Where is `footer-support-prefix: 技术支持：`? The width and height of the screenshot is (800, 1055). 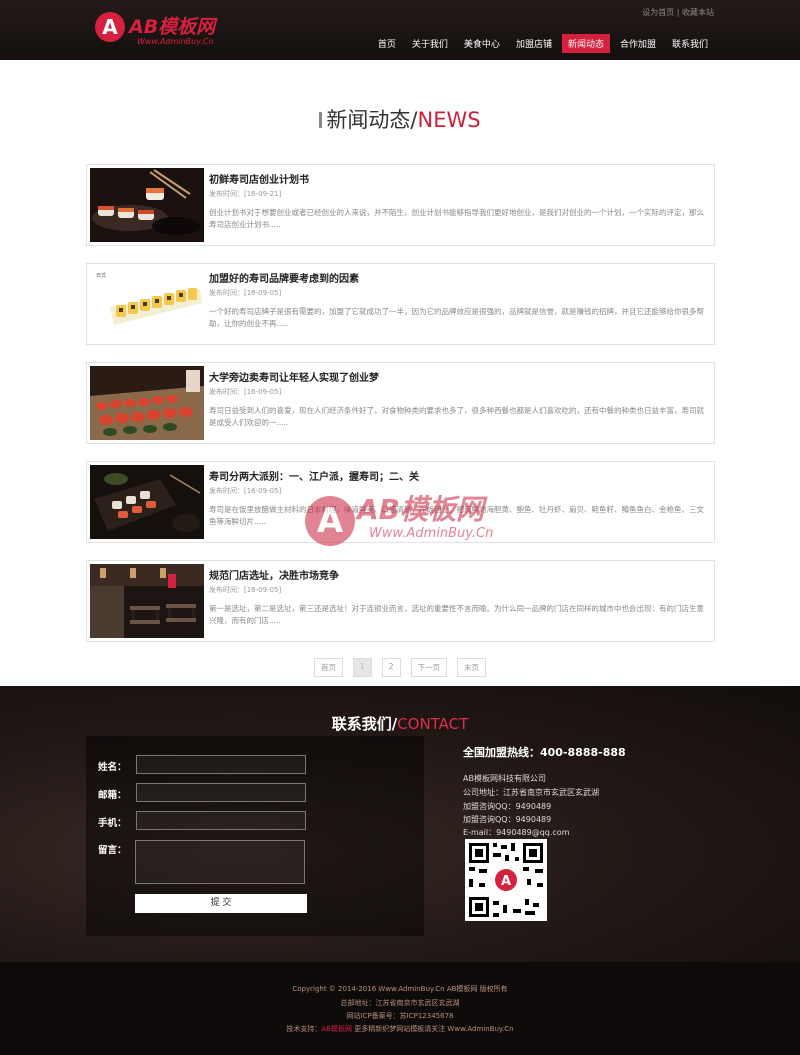
footer-support-prefix: 技术支持： is located at coordinates (304, 1029).